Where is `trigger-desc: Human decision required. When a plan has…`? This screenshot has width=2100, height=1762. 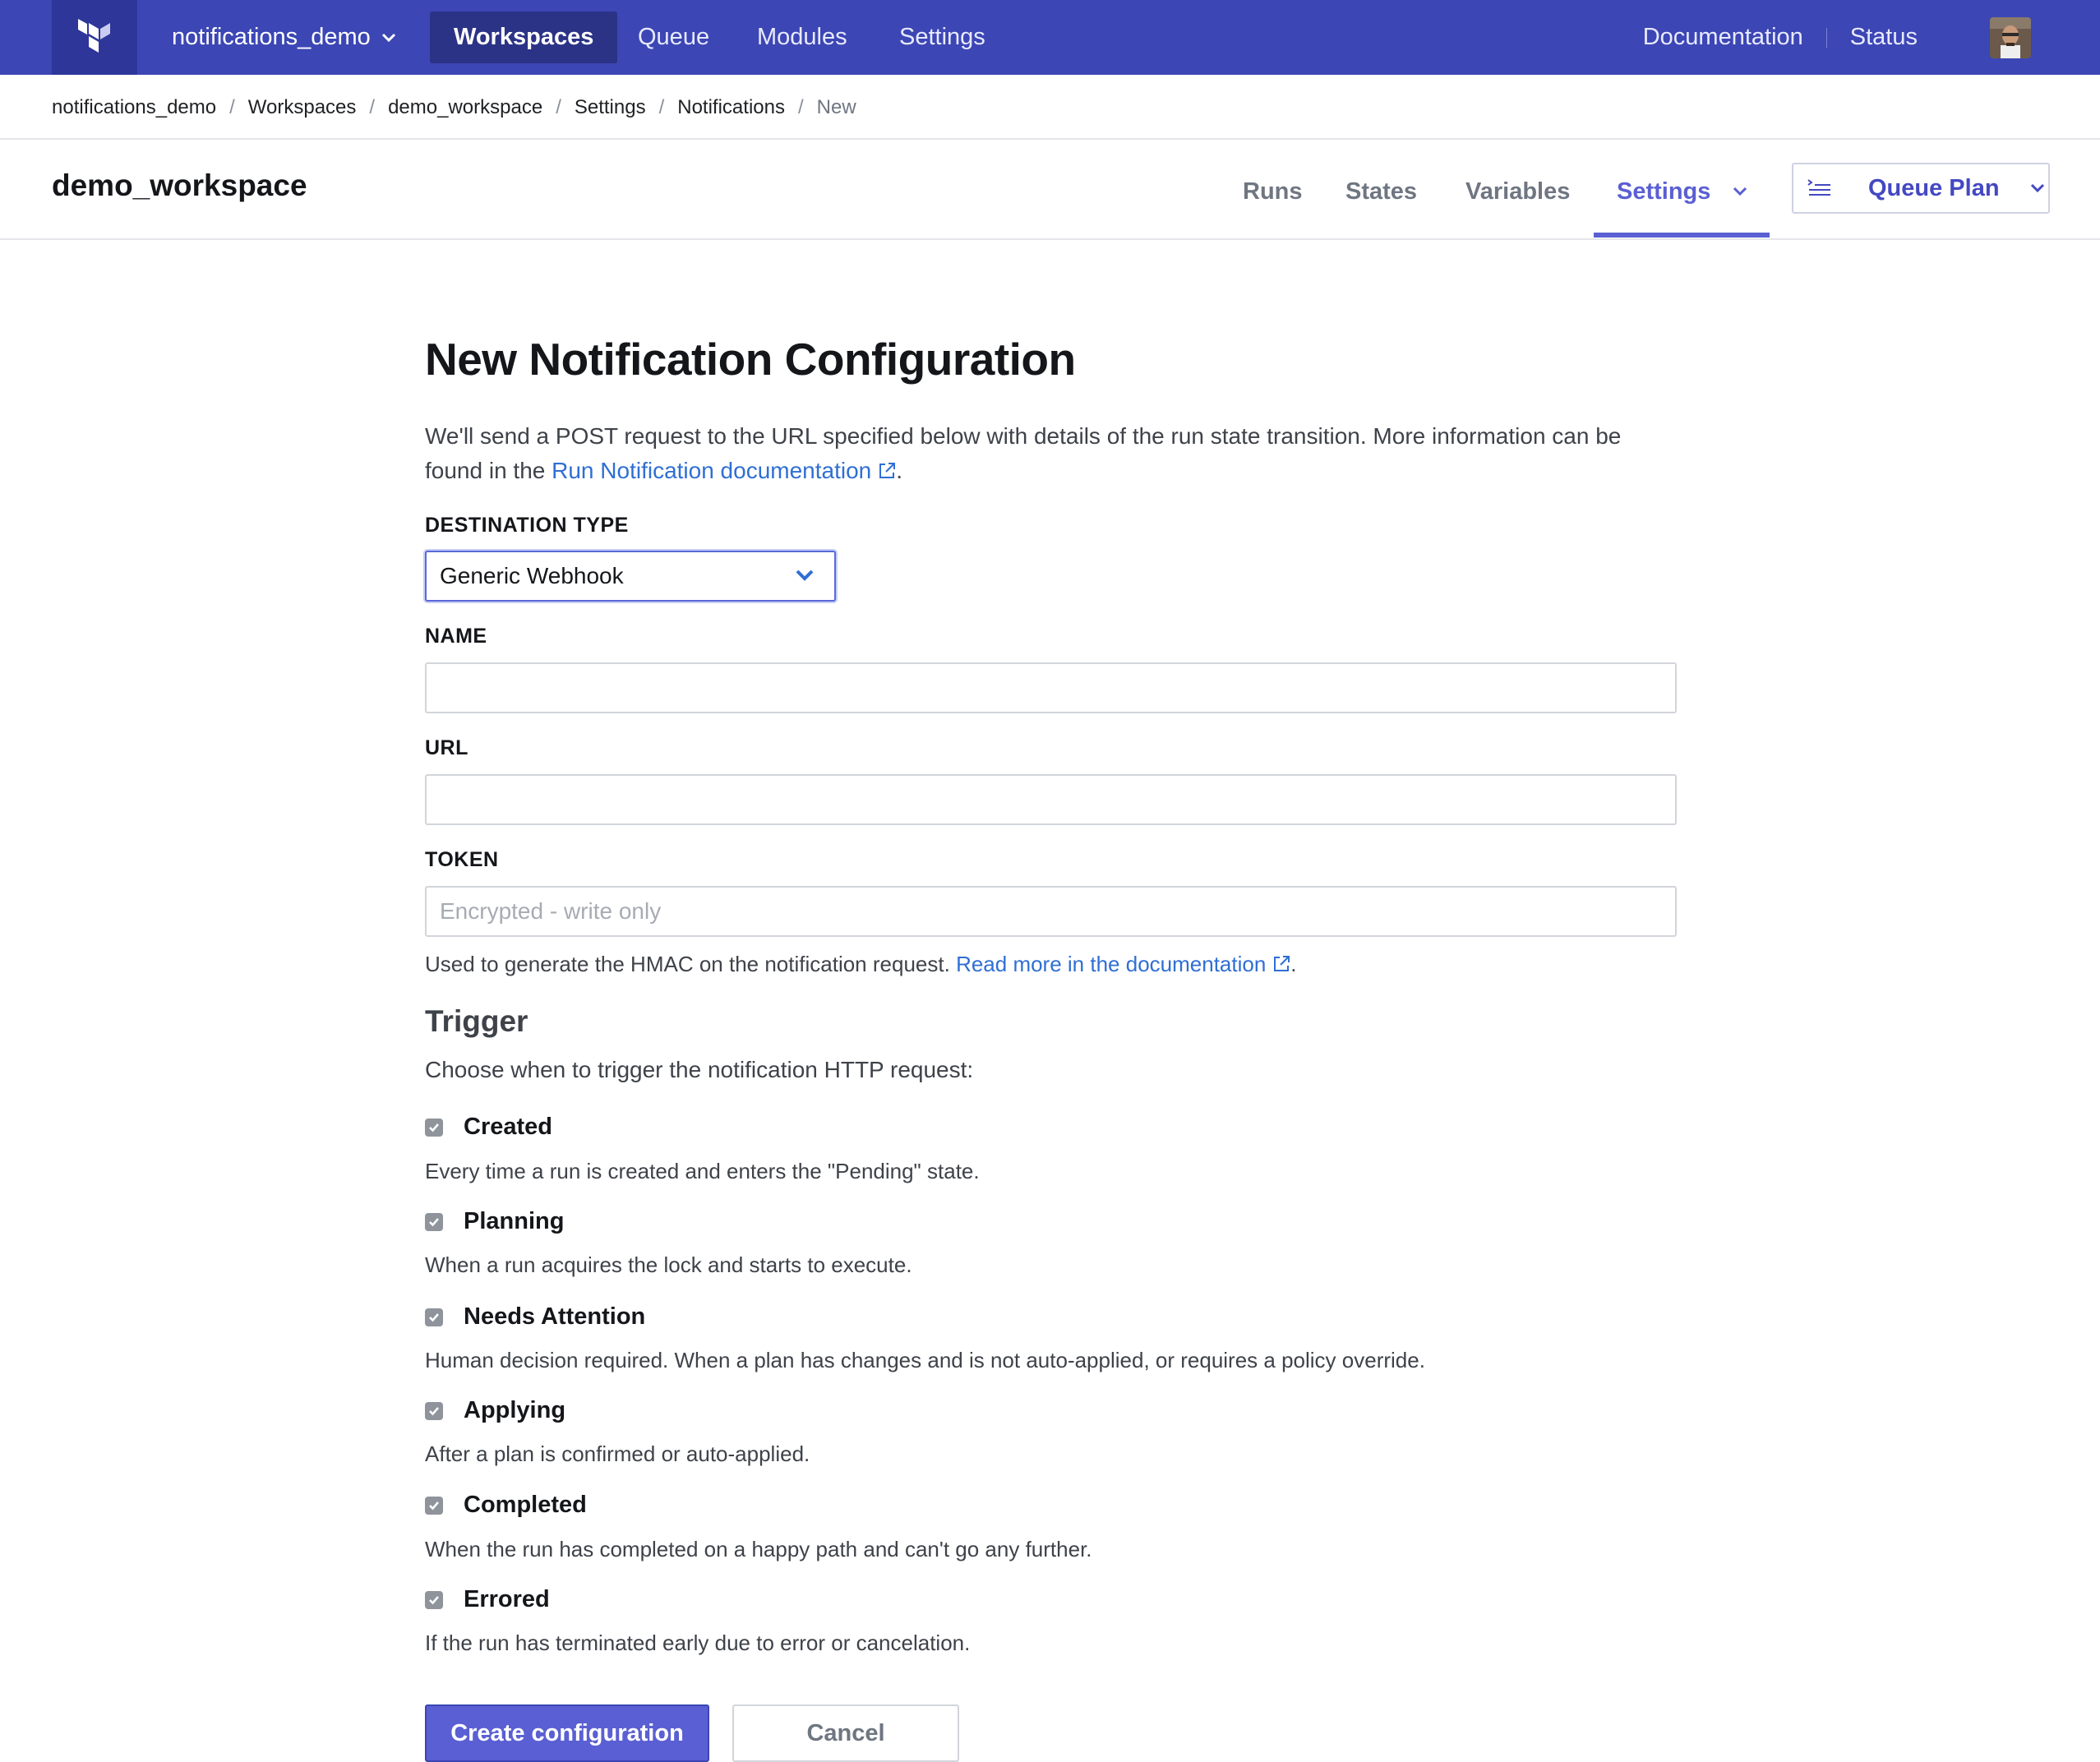 trigger-desc: Human decision required. When a plan has… is located at coordinates (925, 1360).